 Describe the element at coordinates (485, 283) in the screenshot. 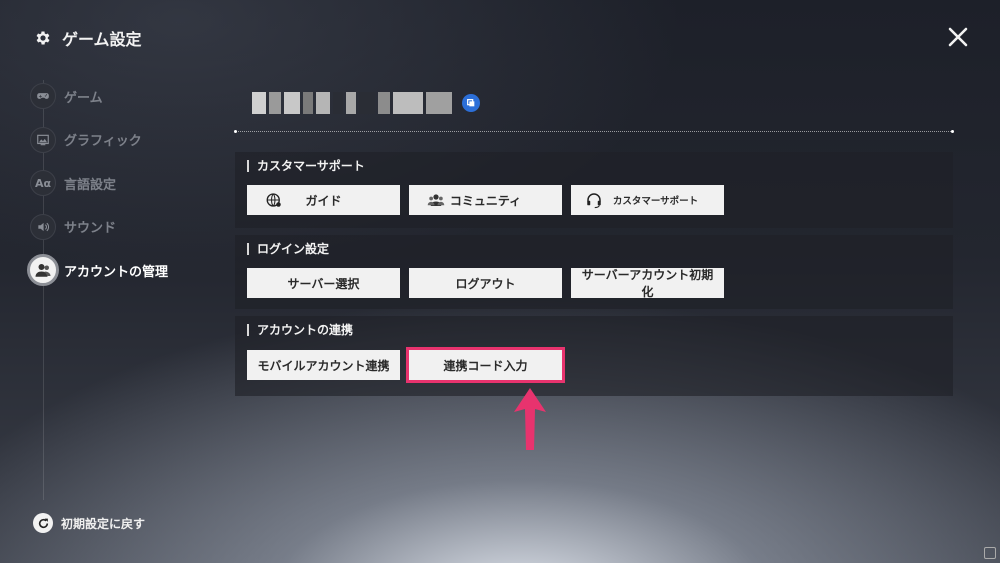

I see `logout-button: ログアウト` at that location.